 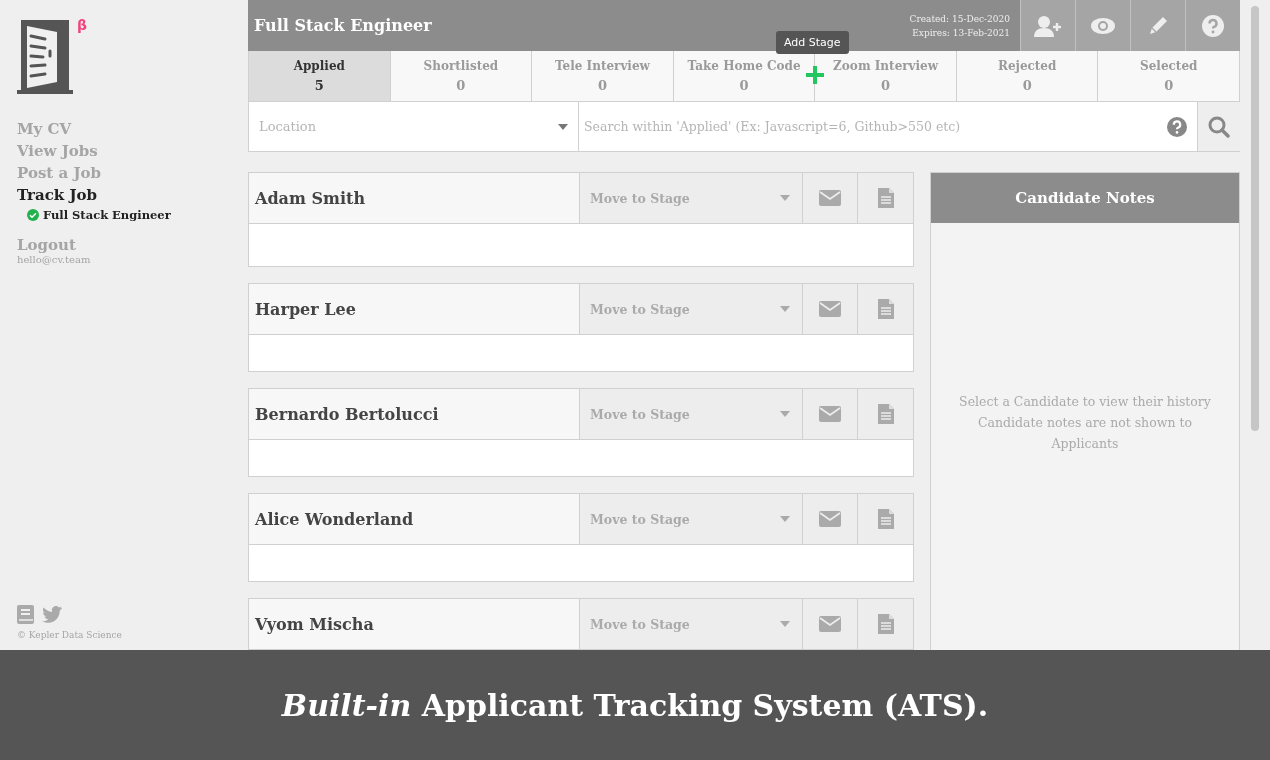 I want to click on add-user-button, so click(x=1047, y=25).